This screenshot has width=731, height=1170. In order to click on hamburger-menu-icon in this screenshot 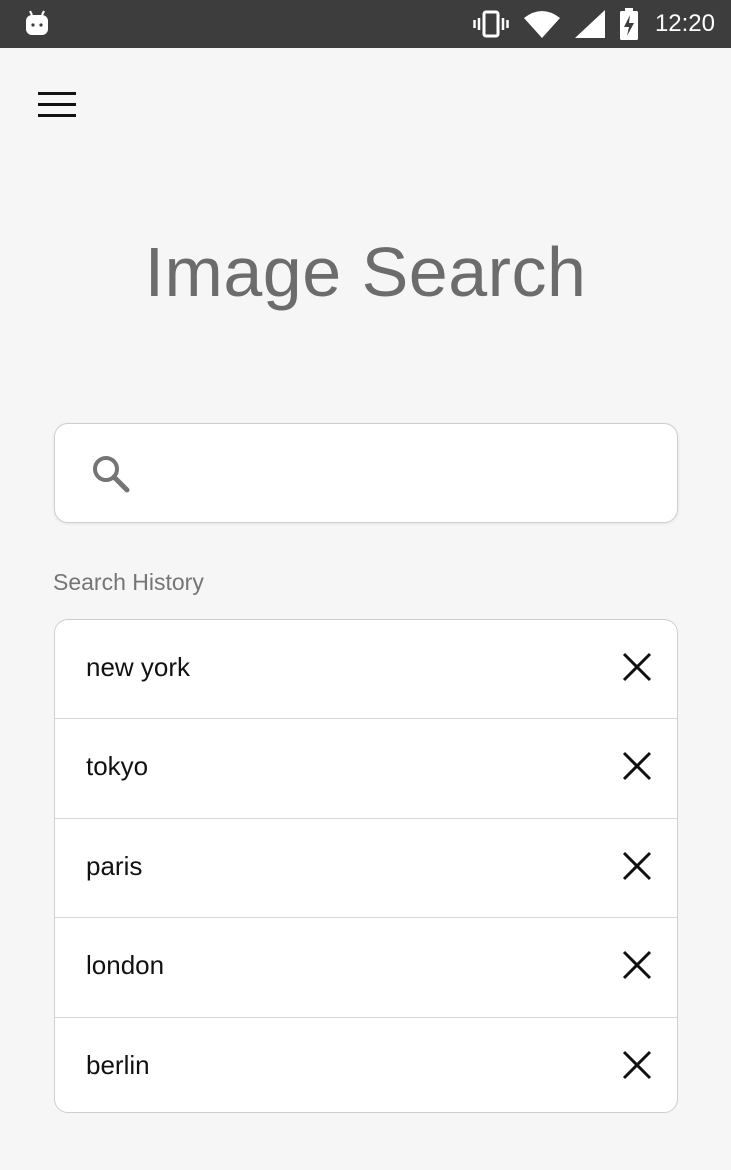, I will do `click(57, 106)`.